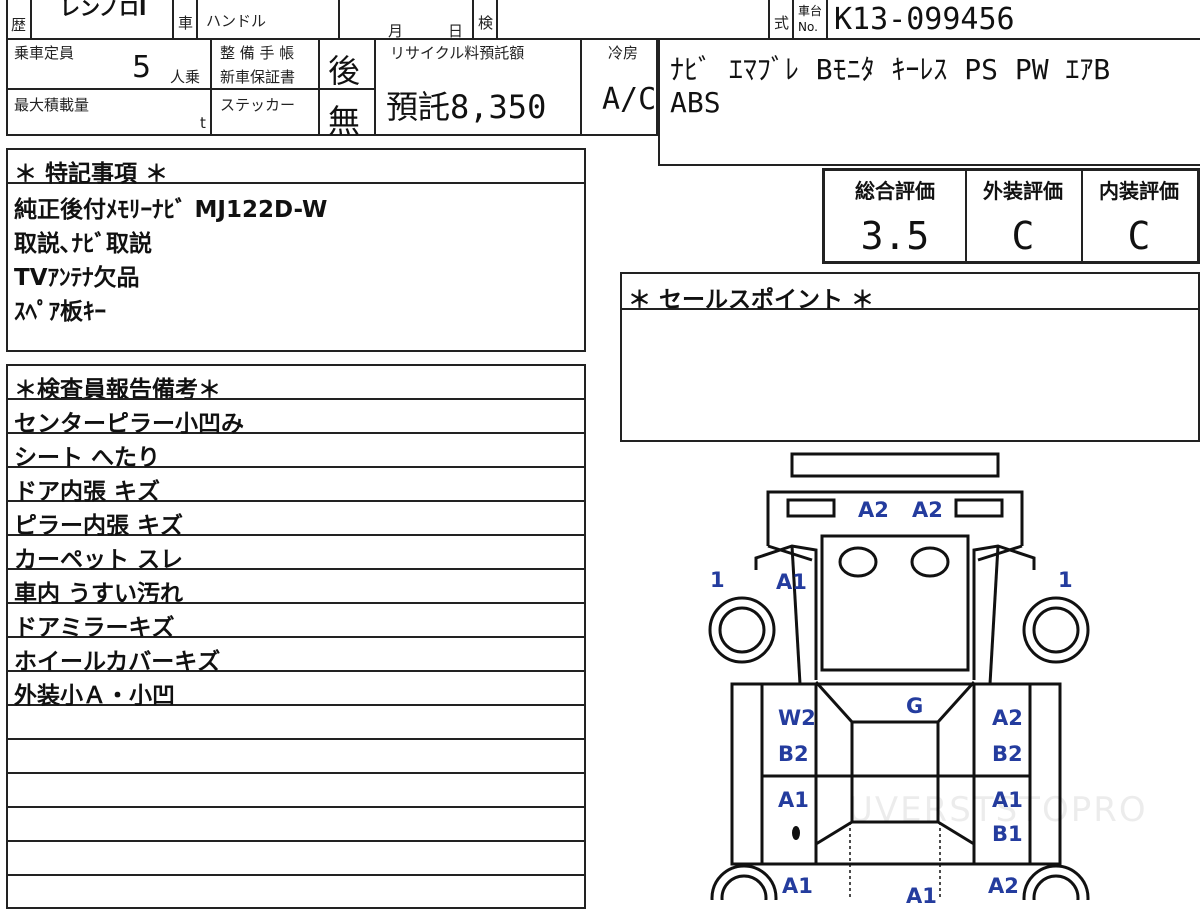  I want to click on capacity-label: 乗車定員, so click(44, 53).